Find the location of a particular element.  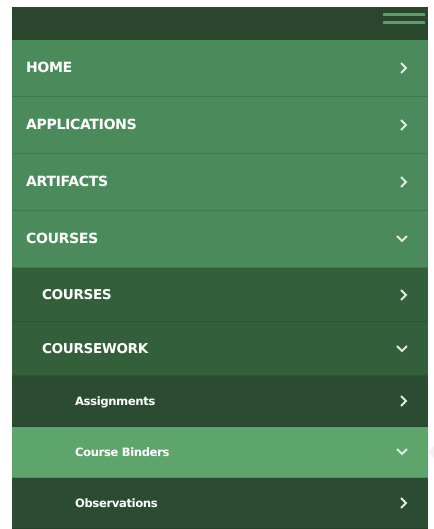

menu-icon is located at coordinates (404, 19).